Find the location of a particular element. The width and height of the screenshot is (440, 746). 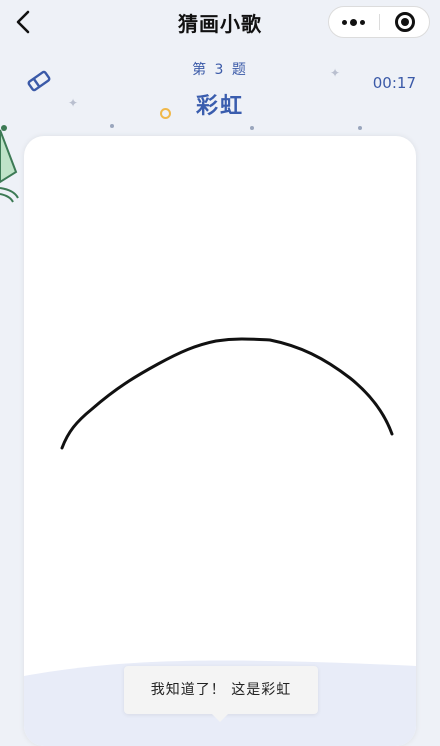

mini-program-capsule is located at coordinates (379, 22).